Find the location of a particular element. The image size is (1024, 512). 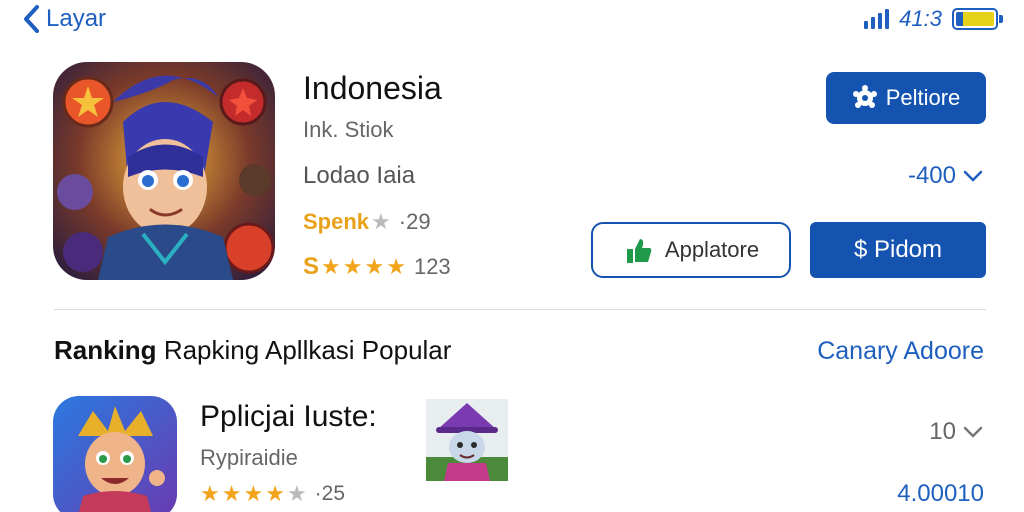

app-icon is located at coordinates (164, 171).